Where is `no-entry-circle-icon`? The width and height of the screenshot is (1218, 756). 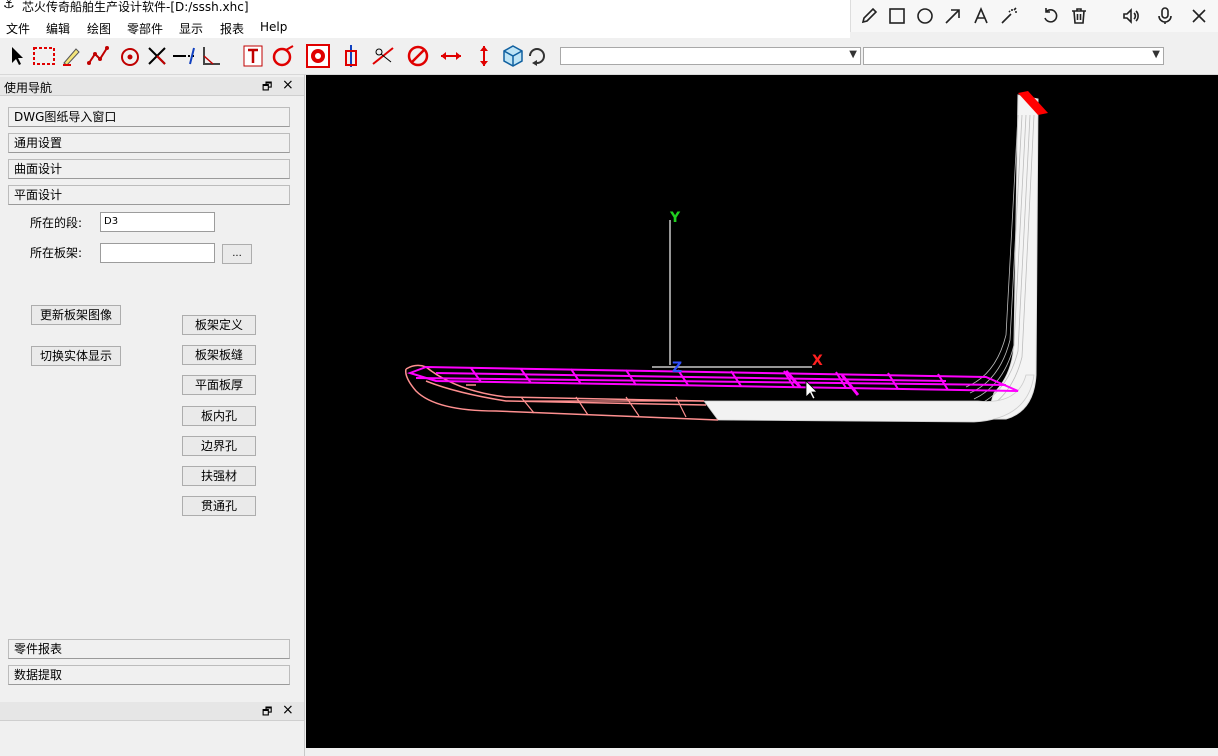 no-entry-circle-icon is located at coordinates (418, 56).